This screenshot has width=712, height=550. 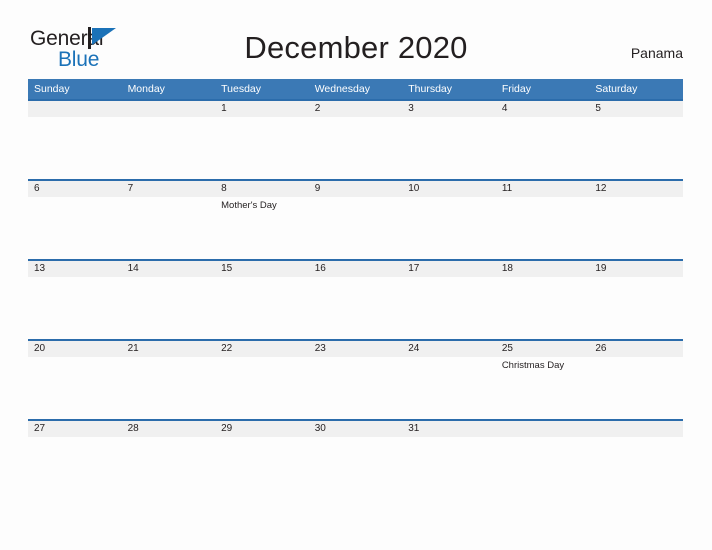 I want to click on day-number-band: 17, so click(x=449, y=269).